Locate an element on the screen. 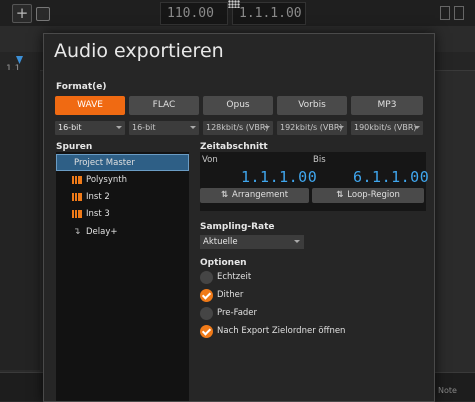 Image resolution: width=475 pixels, height=402 pixels. format-vorbis-button: Vorbis is located at coordinates (312, 105).